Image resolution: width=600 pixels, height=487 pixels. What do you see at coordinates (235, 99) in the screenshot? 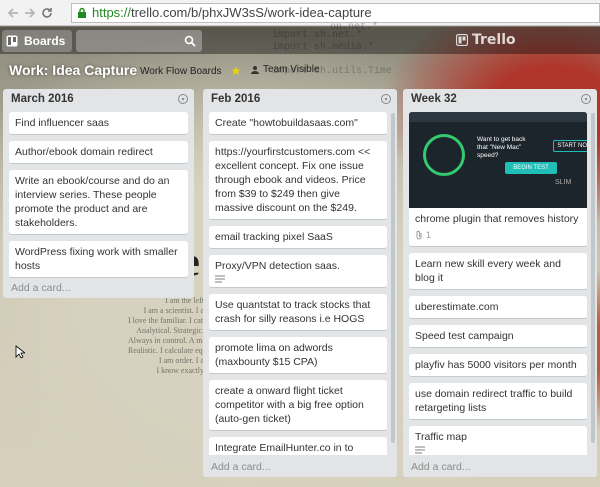
I see `list-title: Feb 2016` at bounding box center [235, 99].